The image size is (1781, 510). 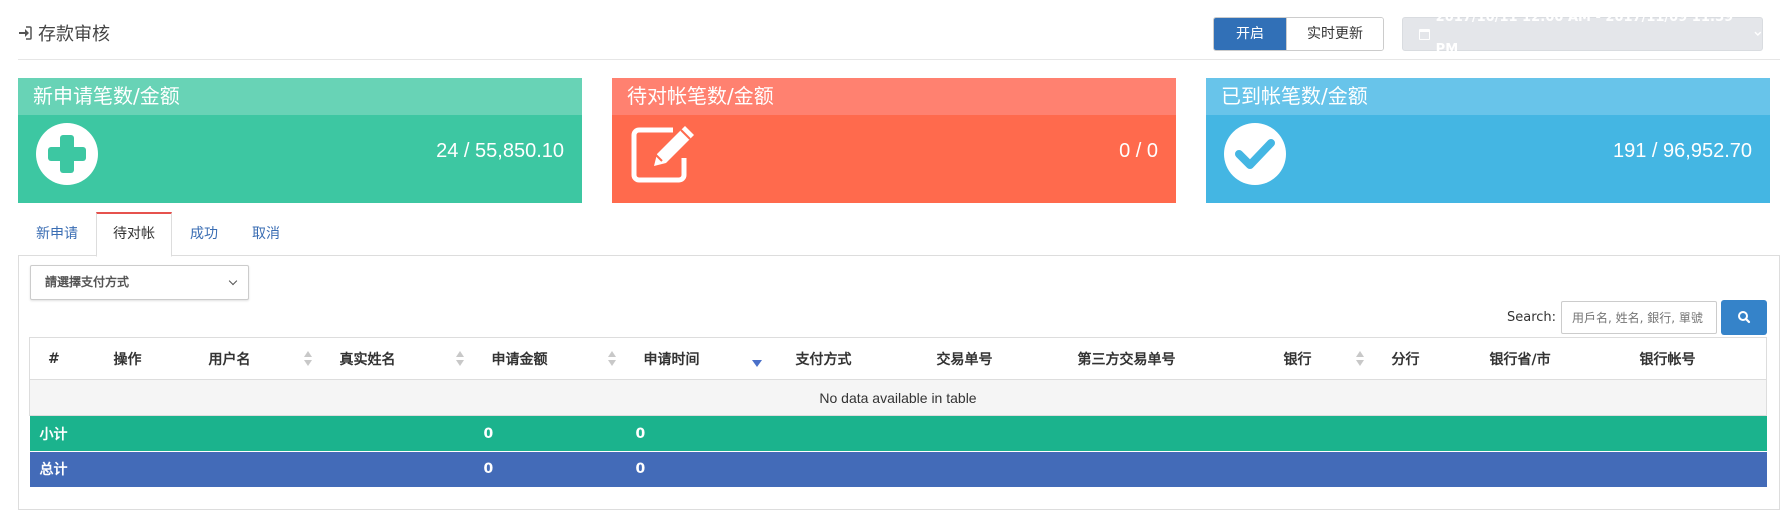 What do you see at coordinates (204, 233) in the screenshot?
I see `tab-success: 成功` at bounding box center [204, 233].